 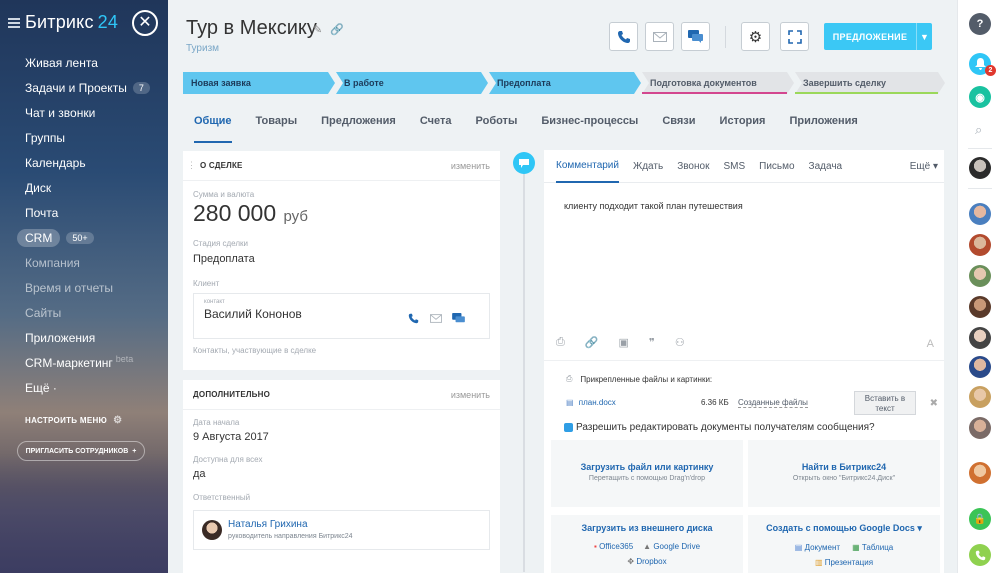 What do you see at coordinates (73, 420) in the screenshot?
I see `setup-menu-link: НАСТРОИТЬ МЕНЮ ⚙` at bounding box center [73, 420].